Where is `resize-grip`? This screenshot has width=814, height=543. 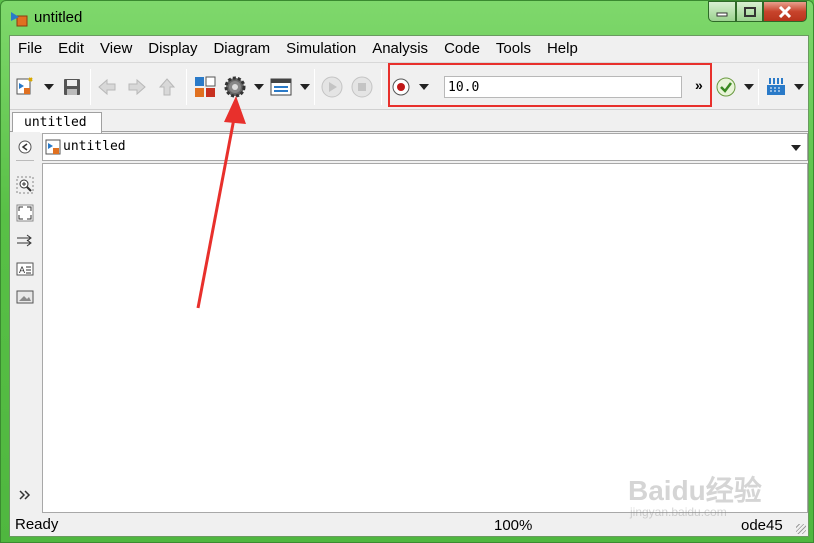 resize-grip is located at coordinates (801, 529).